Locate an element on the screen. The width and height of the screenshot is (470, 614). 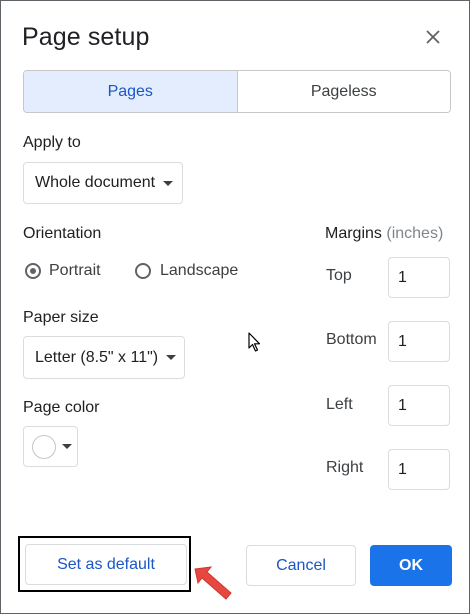
margin-right-input: 1 is located at coordinates (419, 469).